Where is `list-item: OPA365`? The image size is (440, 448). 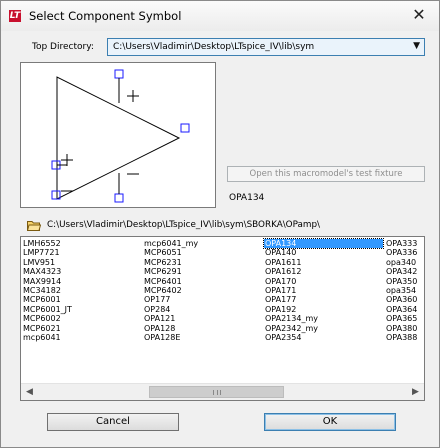 list-item: OPA365 is located at coordinates (401, 318).